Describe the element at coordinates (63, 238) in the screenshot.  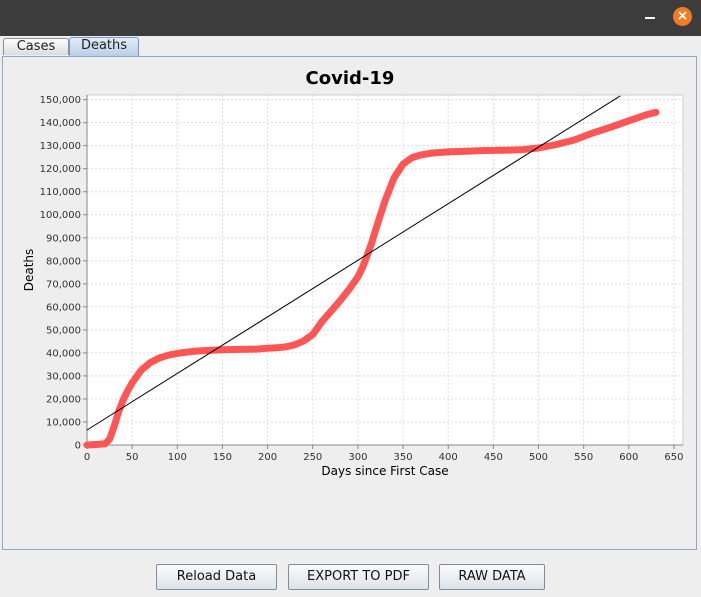
I see `y-tick-label: 90,000` at that location.